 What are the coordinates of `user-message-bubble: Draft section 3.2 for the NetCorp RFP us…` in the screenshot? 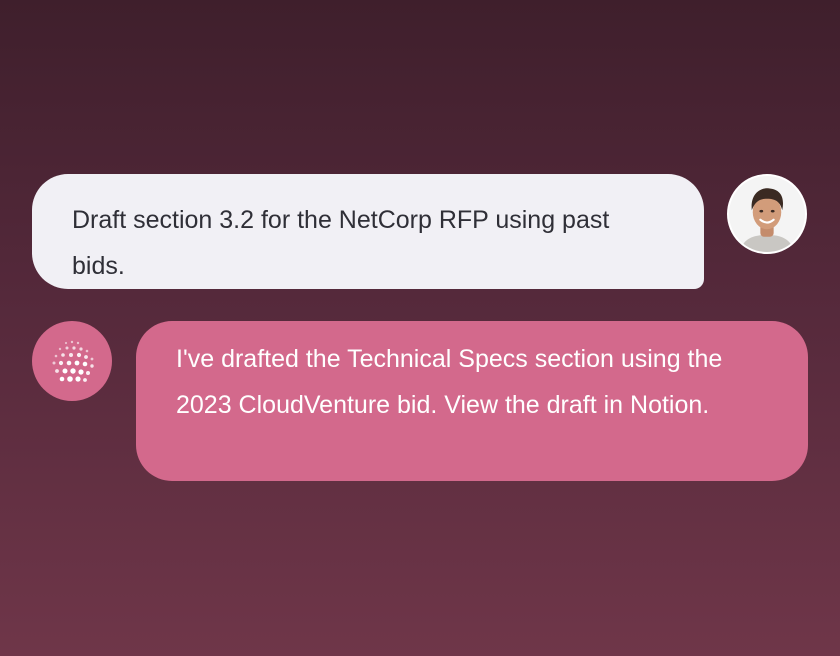 It's located at (368, 231).